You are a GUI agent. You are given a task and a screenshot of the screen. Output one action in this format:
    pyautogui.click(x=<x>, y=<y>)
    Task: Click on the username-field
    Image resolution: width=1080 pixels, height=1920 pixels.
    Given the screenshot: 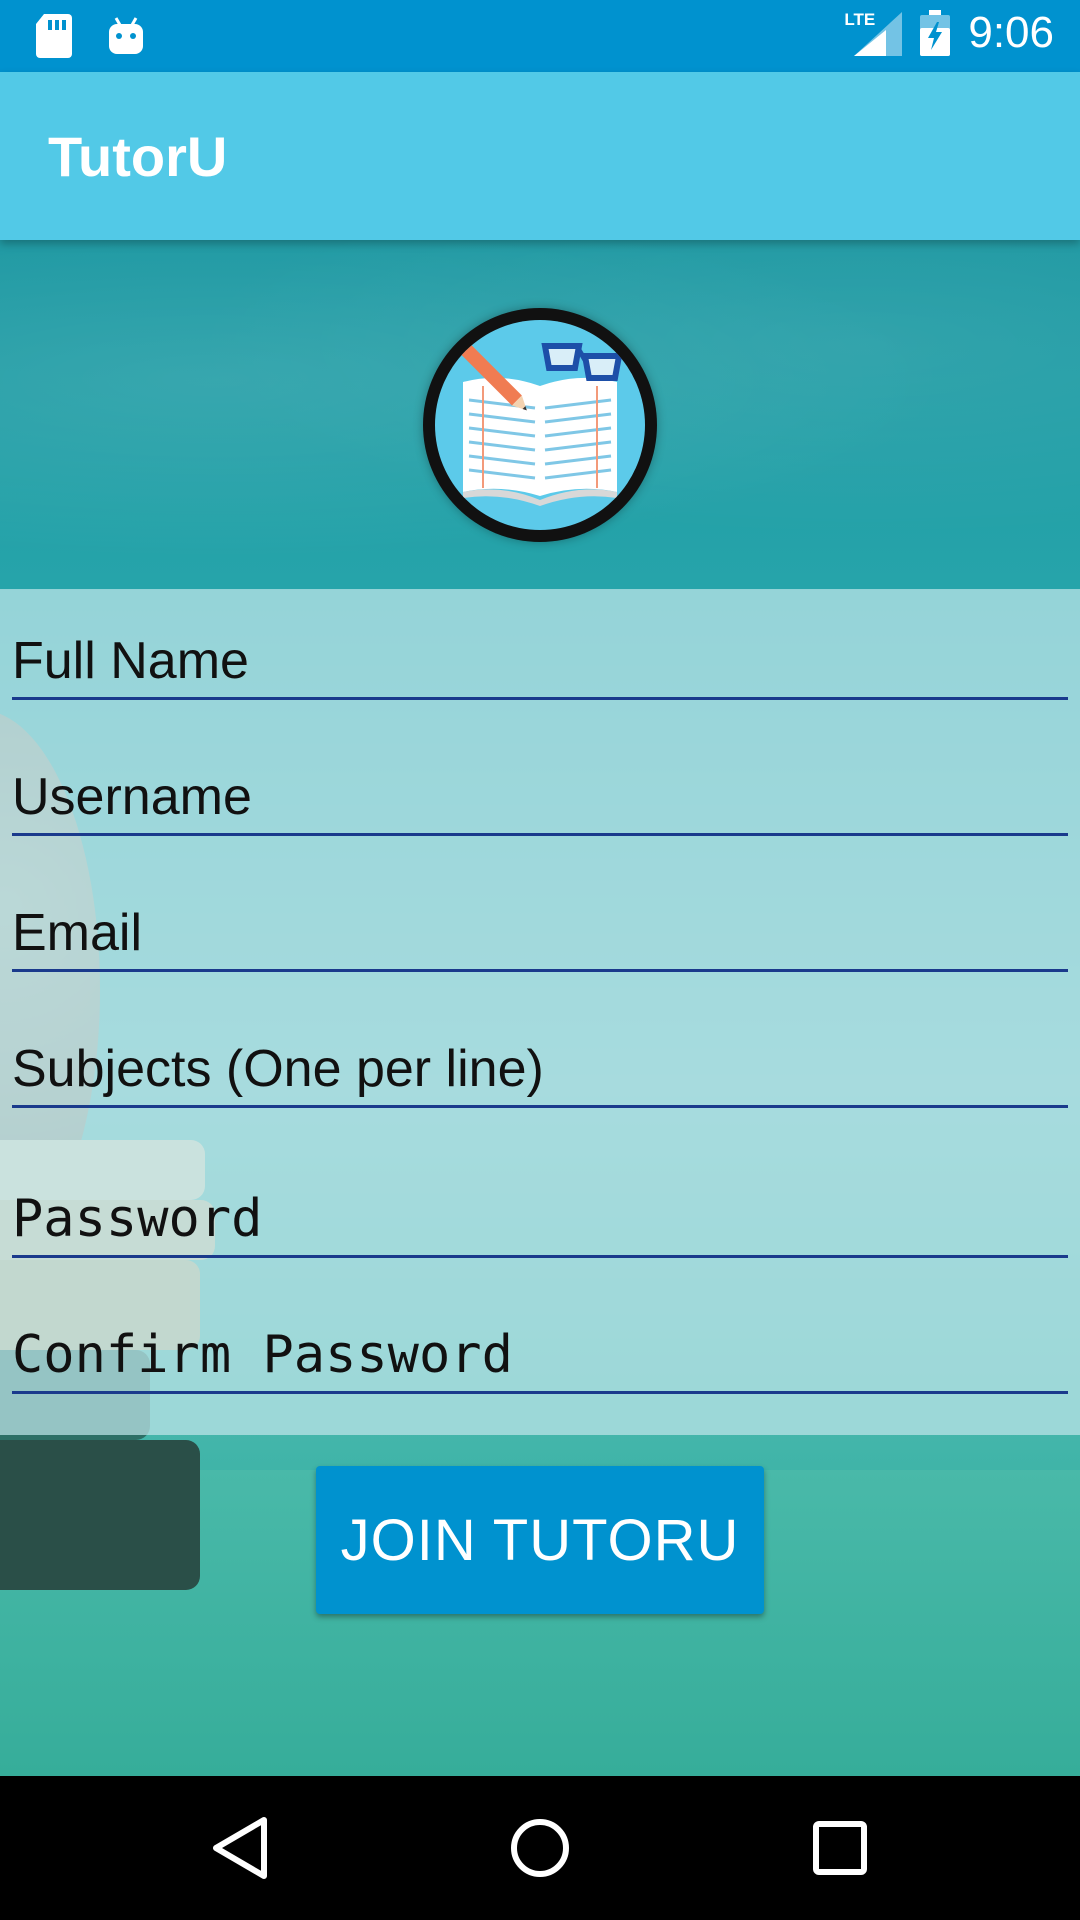 What is the action you would take?
    pyautogui.click(x=540, y=794)
    